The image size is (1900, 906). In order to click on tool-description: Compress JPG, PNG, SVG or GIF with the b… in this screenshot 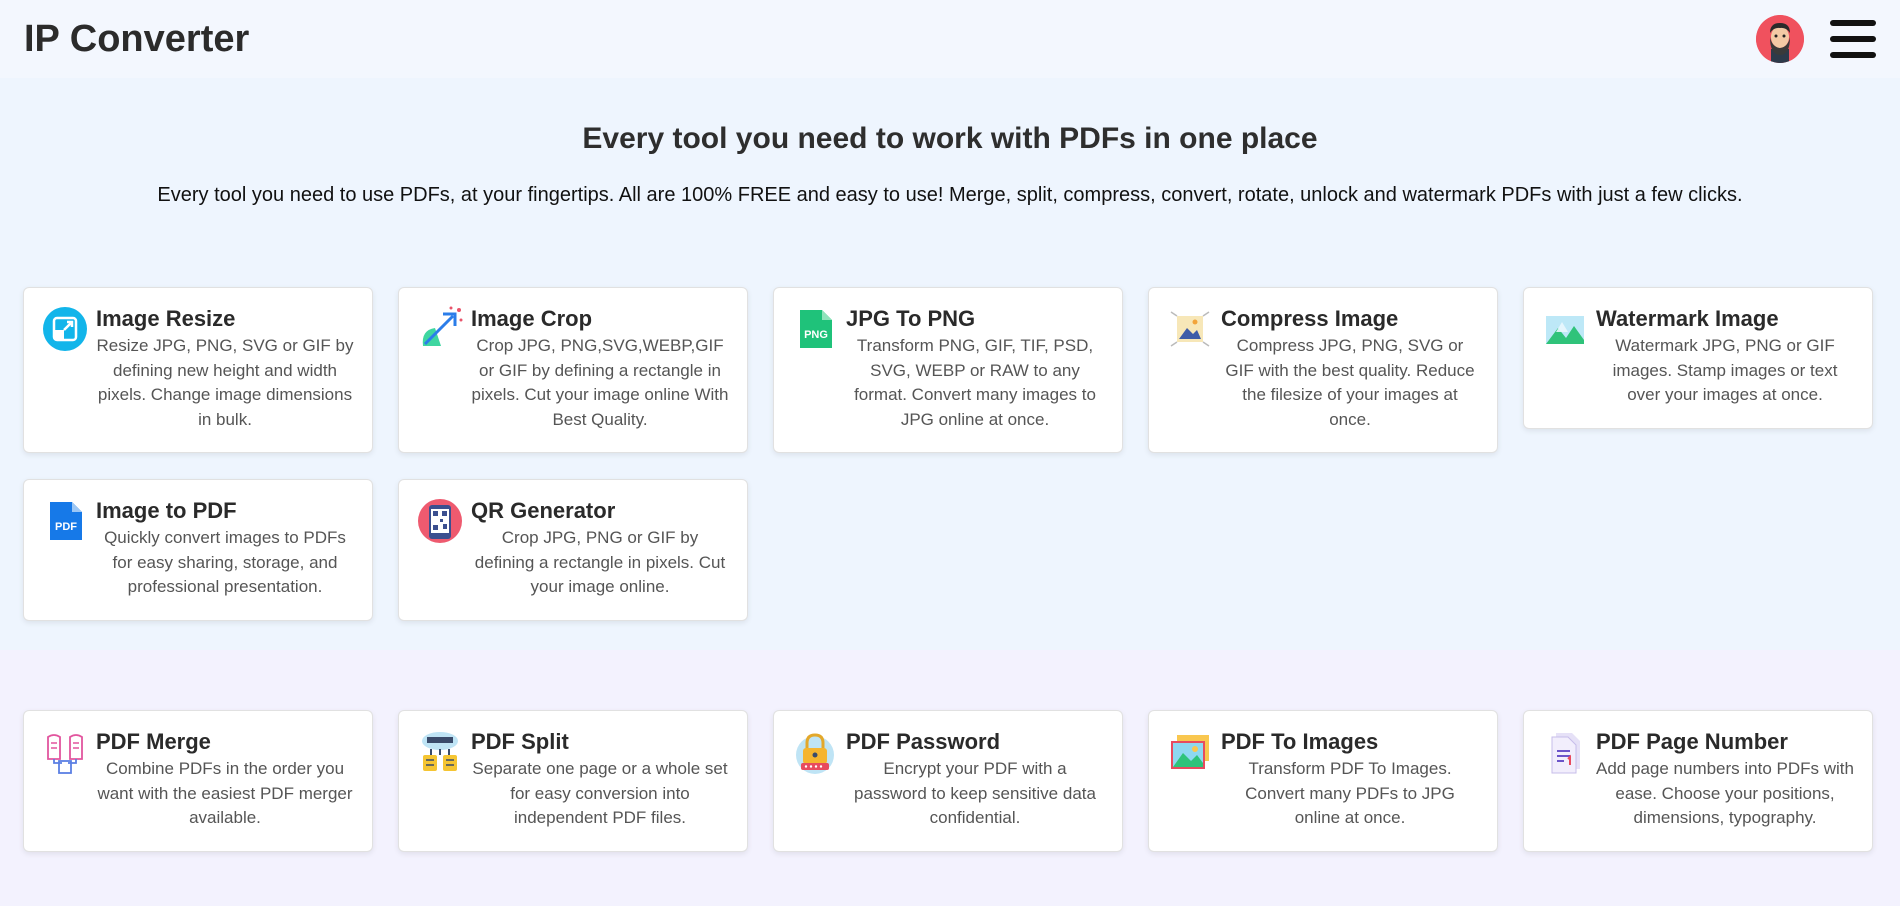, I will do `click(1350, 382)`.